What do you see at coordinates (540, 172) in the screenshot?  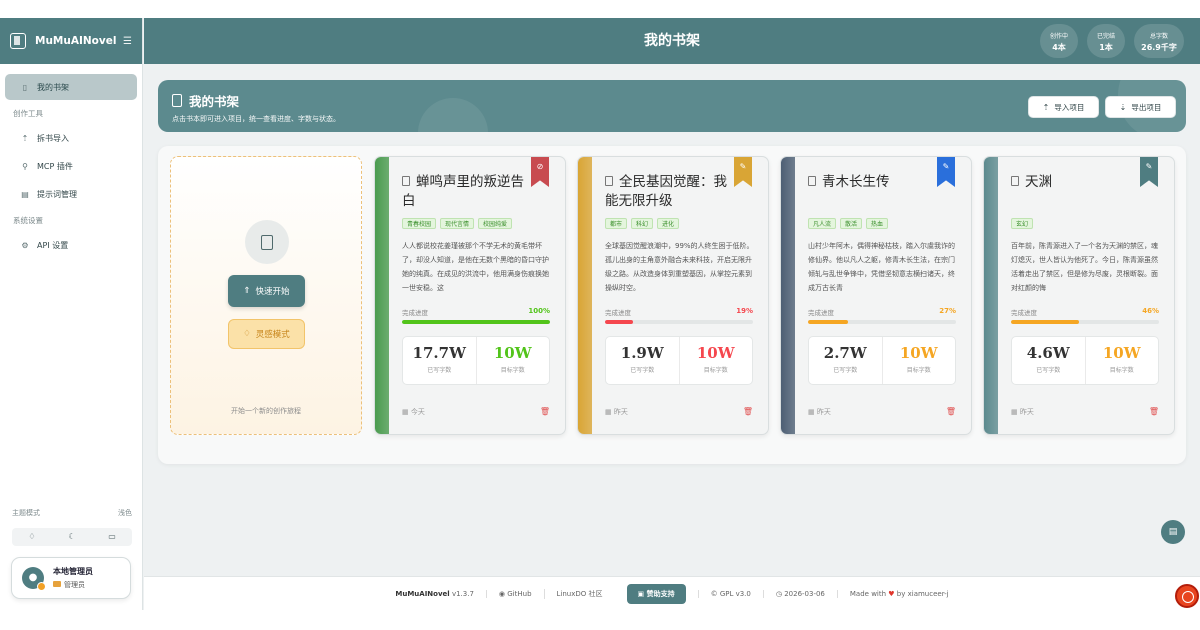 I see `status-ribbon: ⊘` at bounding box center [540, 172].